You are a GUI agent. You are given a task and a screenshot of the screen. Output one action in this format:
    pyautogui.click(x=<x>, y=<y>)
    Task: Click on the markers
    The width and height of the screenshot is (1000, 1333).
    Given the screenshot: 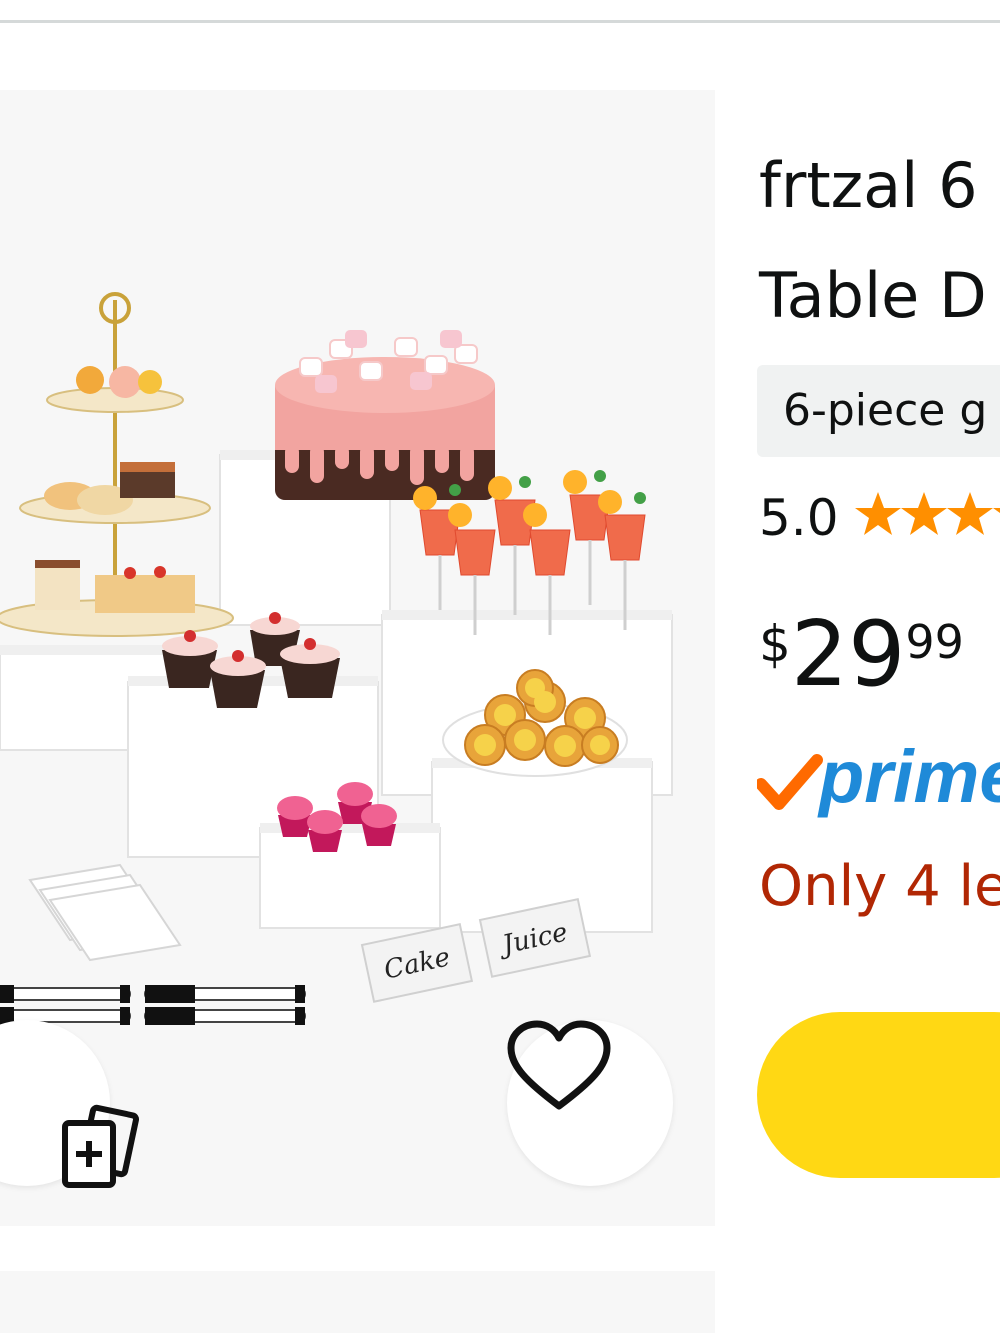 What is the action you would take?
    pyautogui.click(x=153, y=1005)
    